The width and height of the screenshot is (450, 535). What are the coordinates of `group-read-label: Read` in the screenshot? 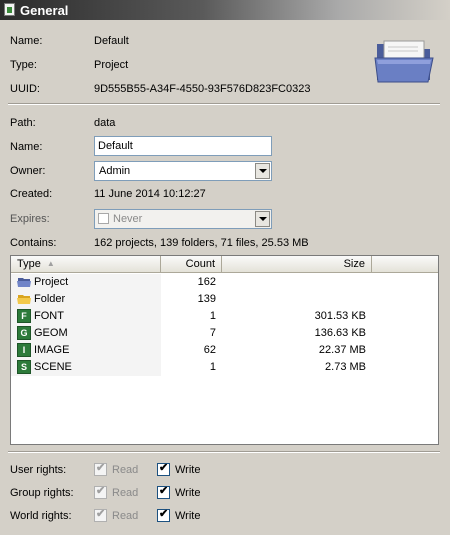 It's located at (125, 493).